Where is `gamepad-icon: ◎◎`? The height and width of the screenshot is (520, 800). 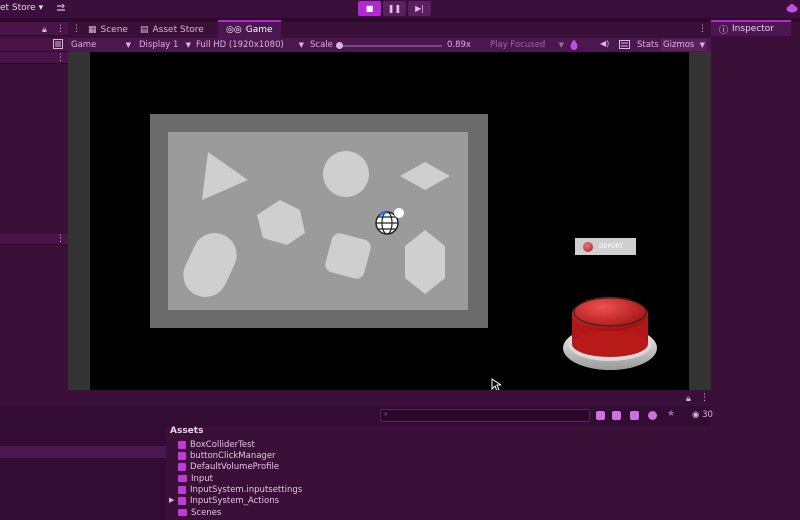 gamepad-icon: ◎◎ is located at coordinates (234, 30).